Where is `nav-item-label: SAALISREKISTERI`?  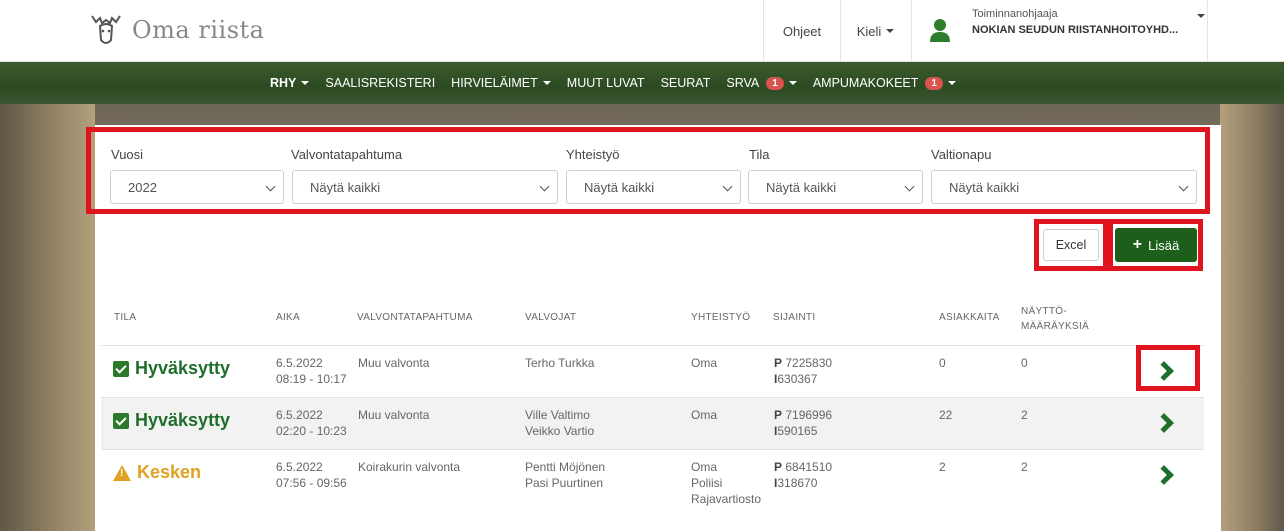
nav-item-label: SAALISREKISTERI is located at coordinates (380, 83).